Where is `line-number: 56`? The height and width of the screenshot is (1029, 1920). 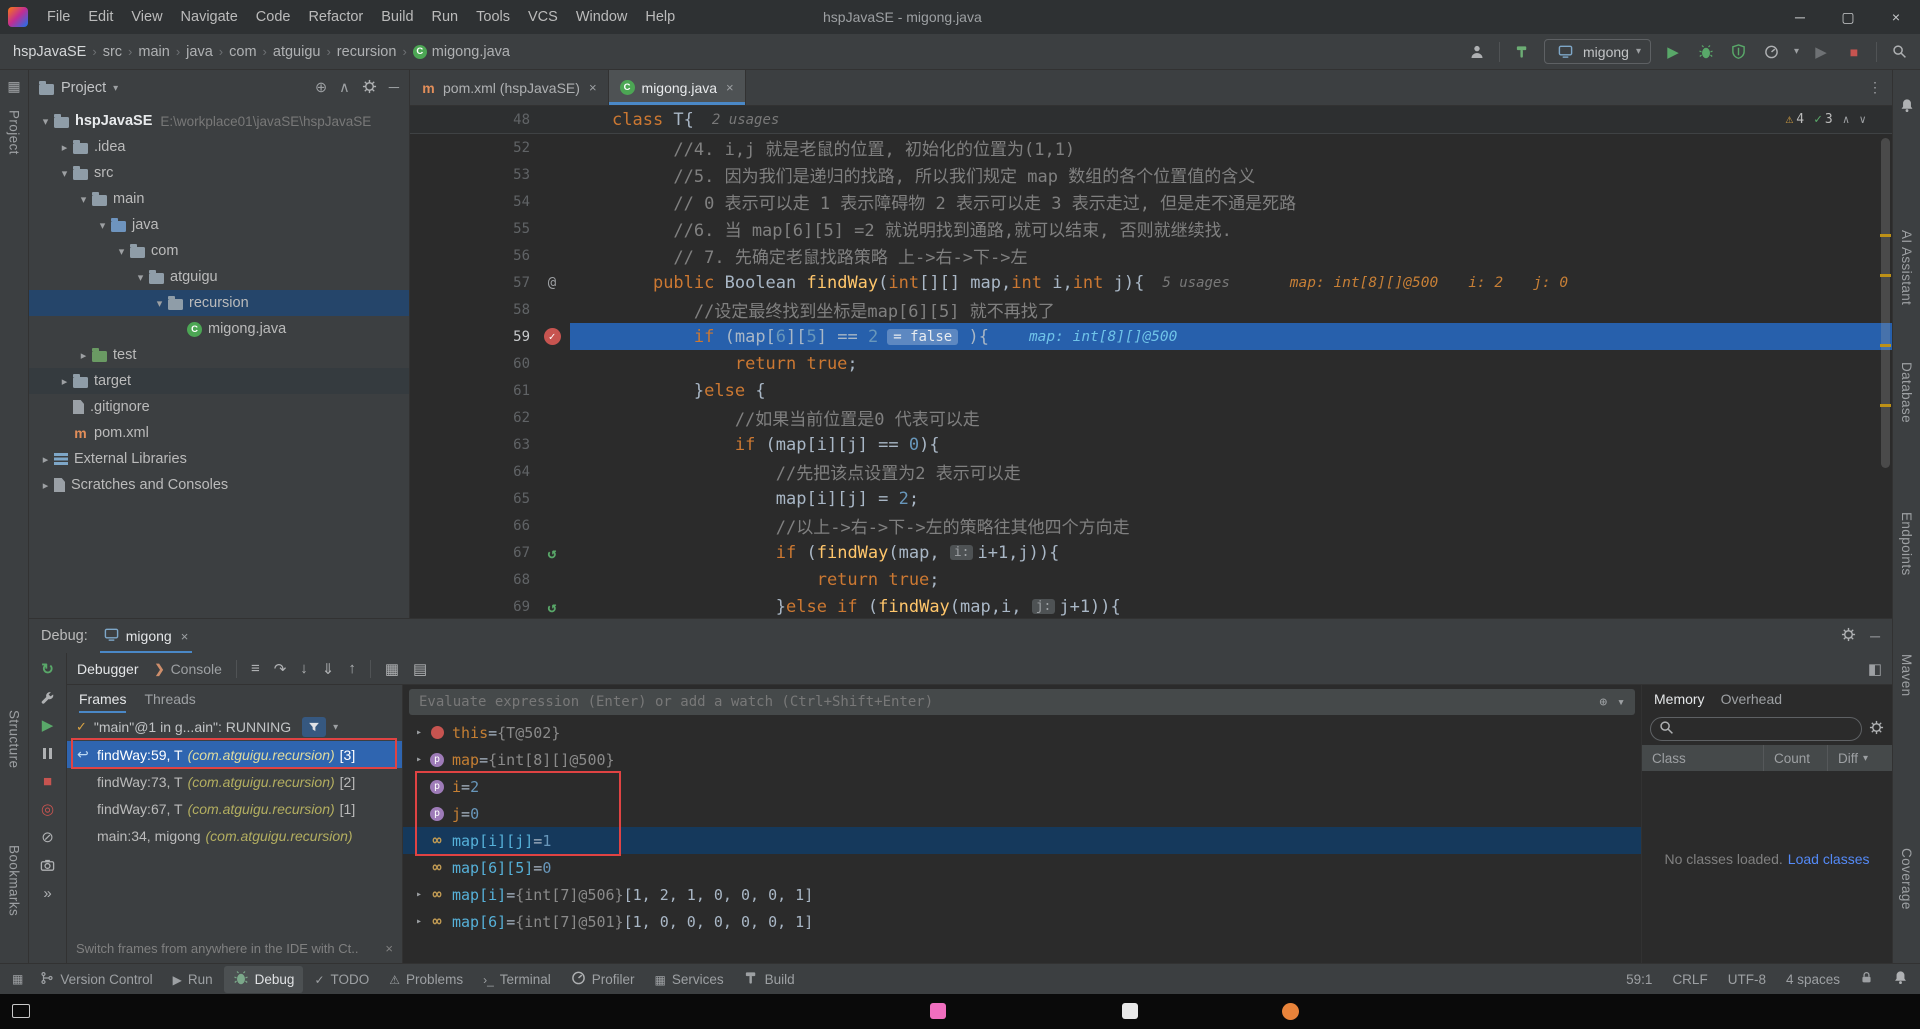
line-number: 56 is located at coordinates (472, 256).